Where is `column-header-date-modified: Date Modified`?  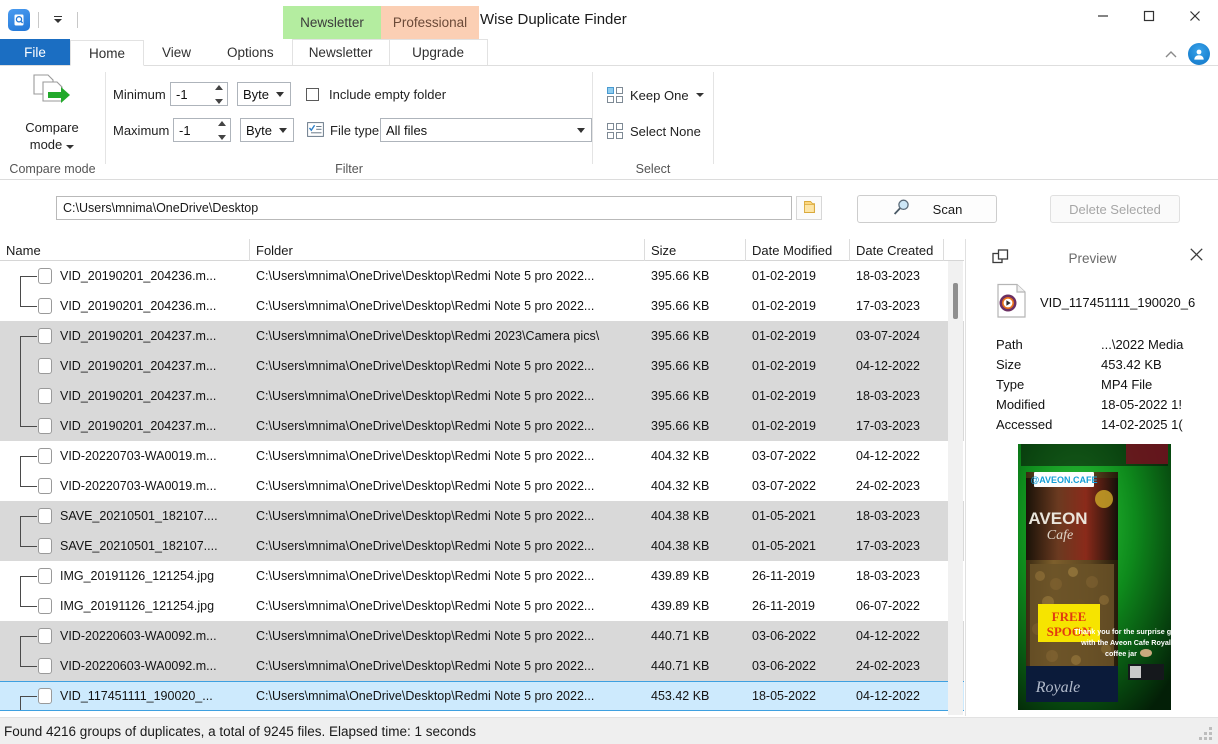
column-header-date-modified: Date Modified is located at coordinates (798, 250).